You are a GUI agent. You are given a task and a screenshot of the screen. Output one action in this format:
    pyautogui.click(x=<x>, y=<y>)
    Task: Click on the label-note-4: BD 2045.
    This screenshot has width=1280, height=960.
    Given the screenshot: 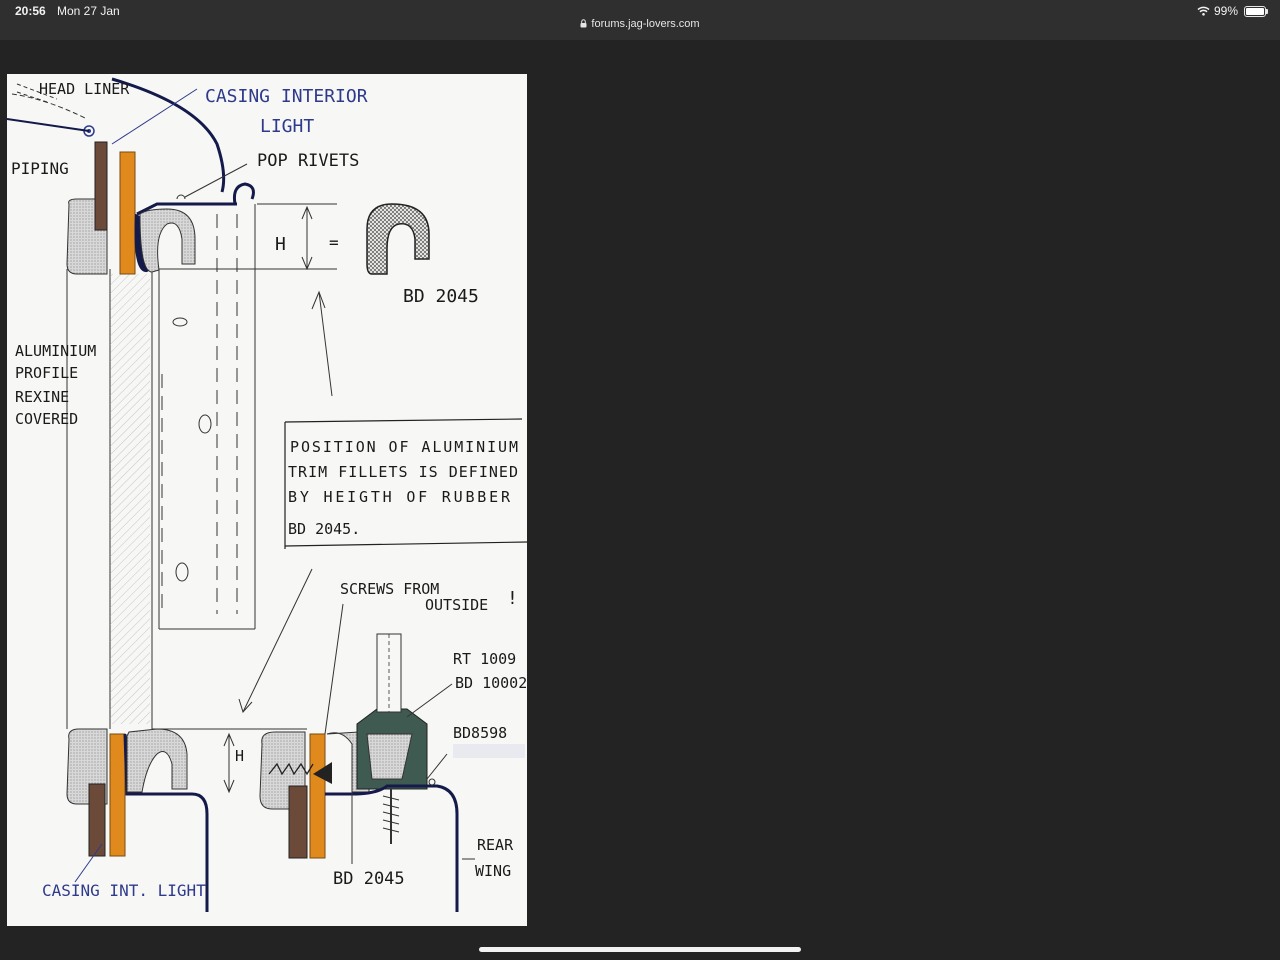 What is the action you would take?
    pyautogui.click(x=324, y=529)
    